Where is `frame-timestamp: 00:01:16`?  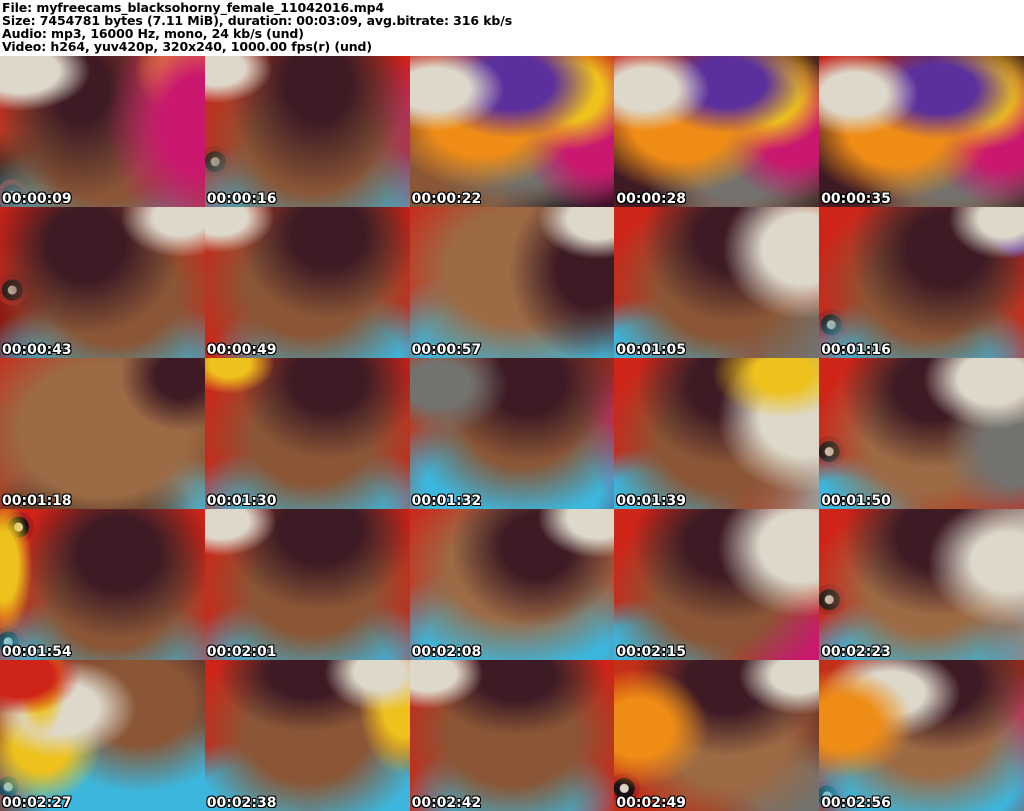
frame-timestamp: 00:01:16 is located at coordinates (856, 350).